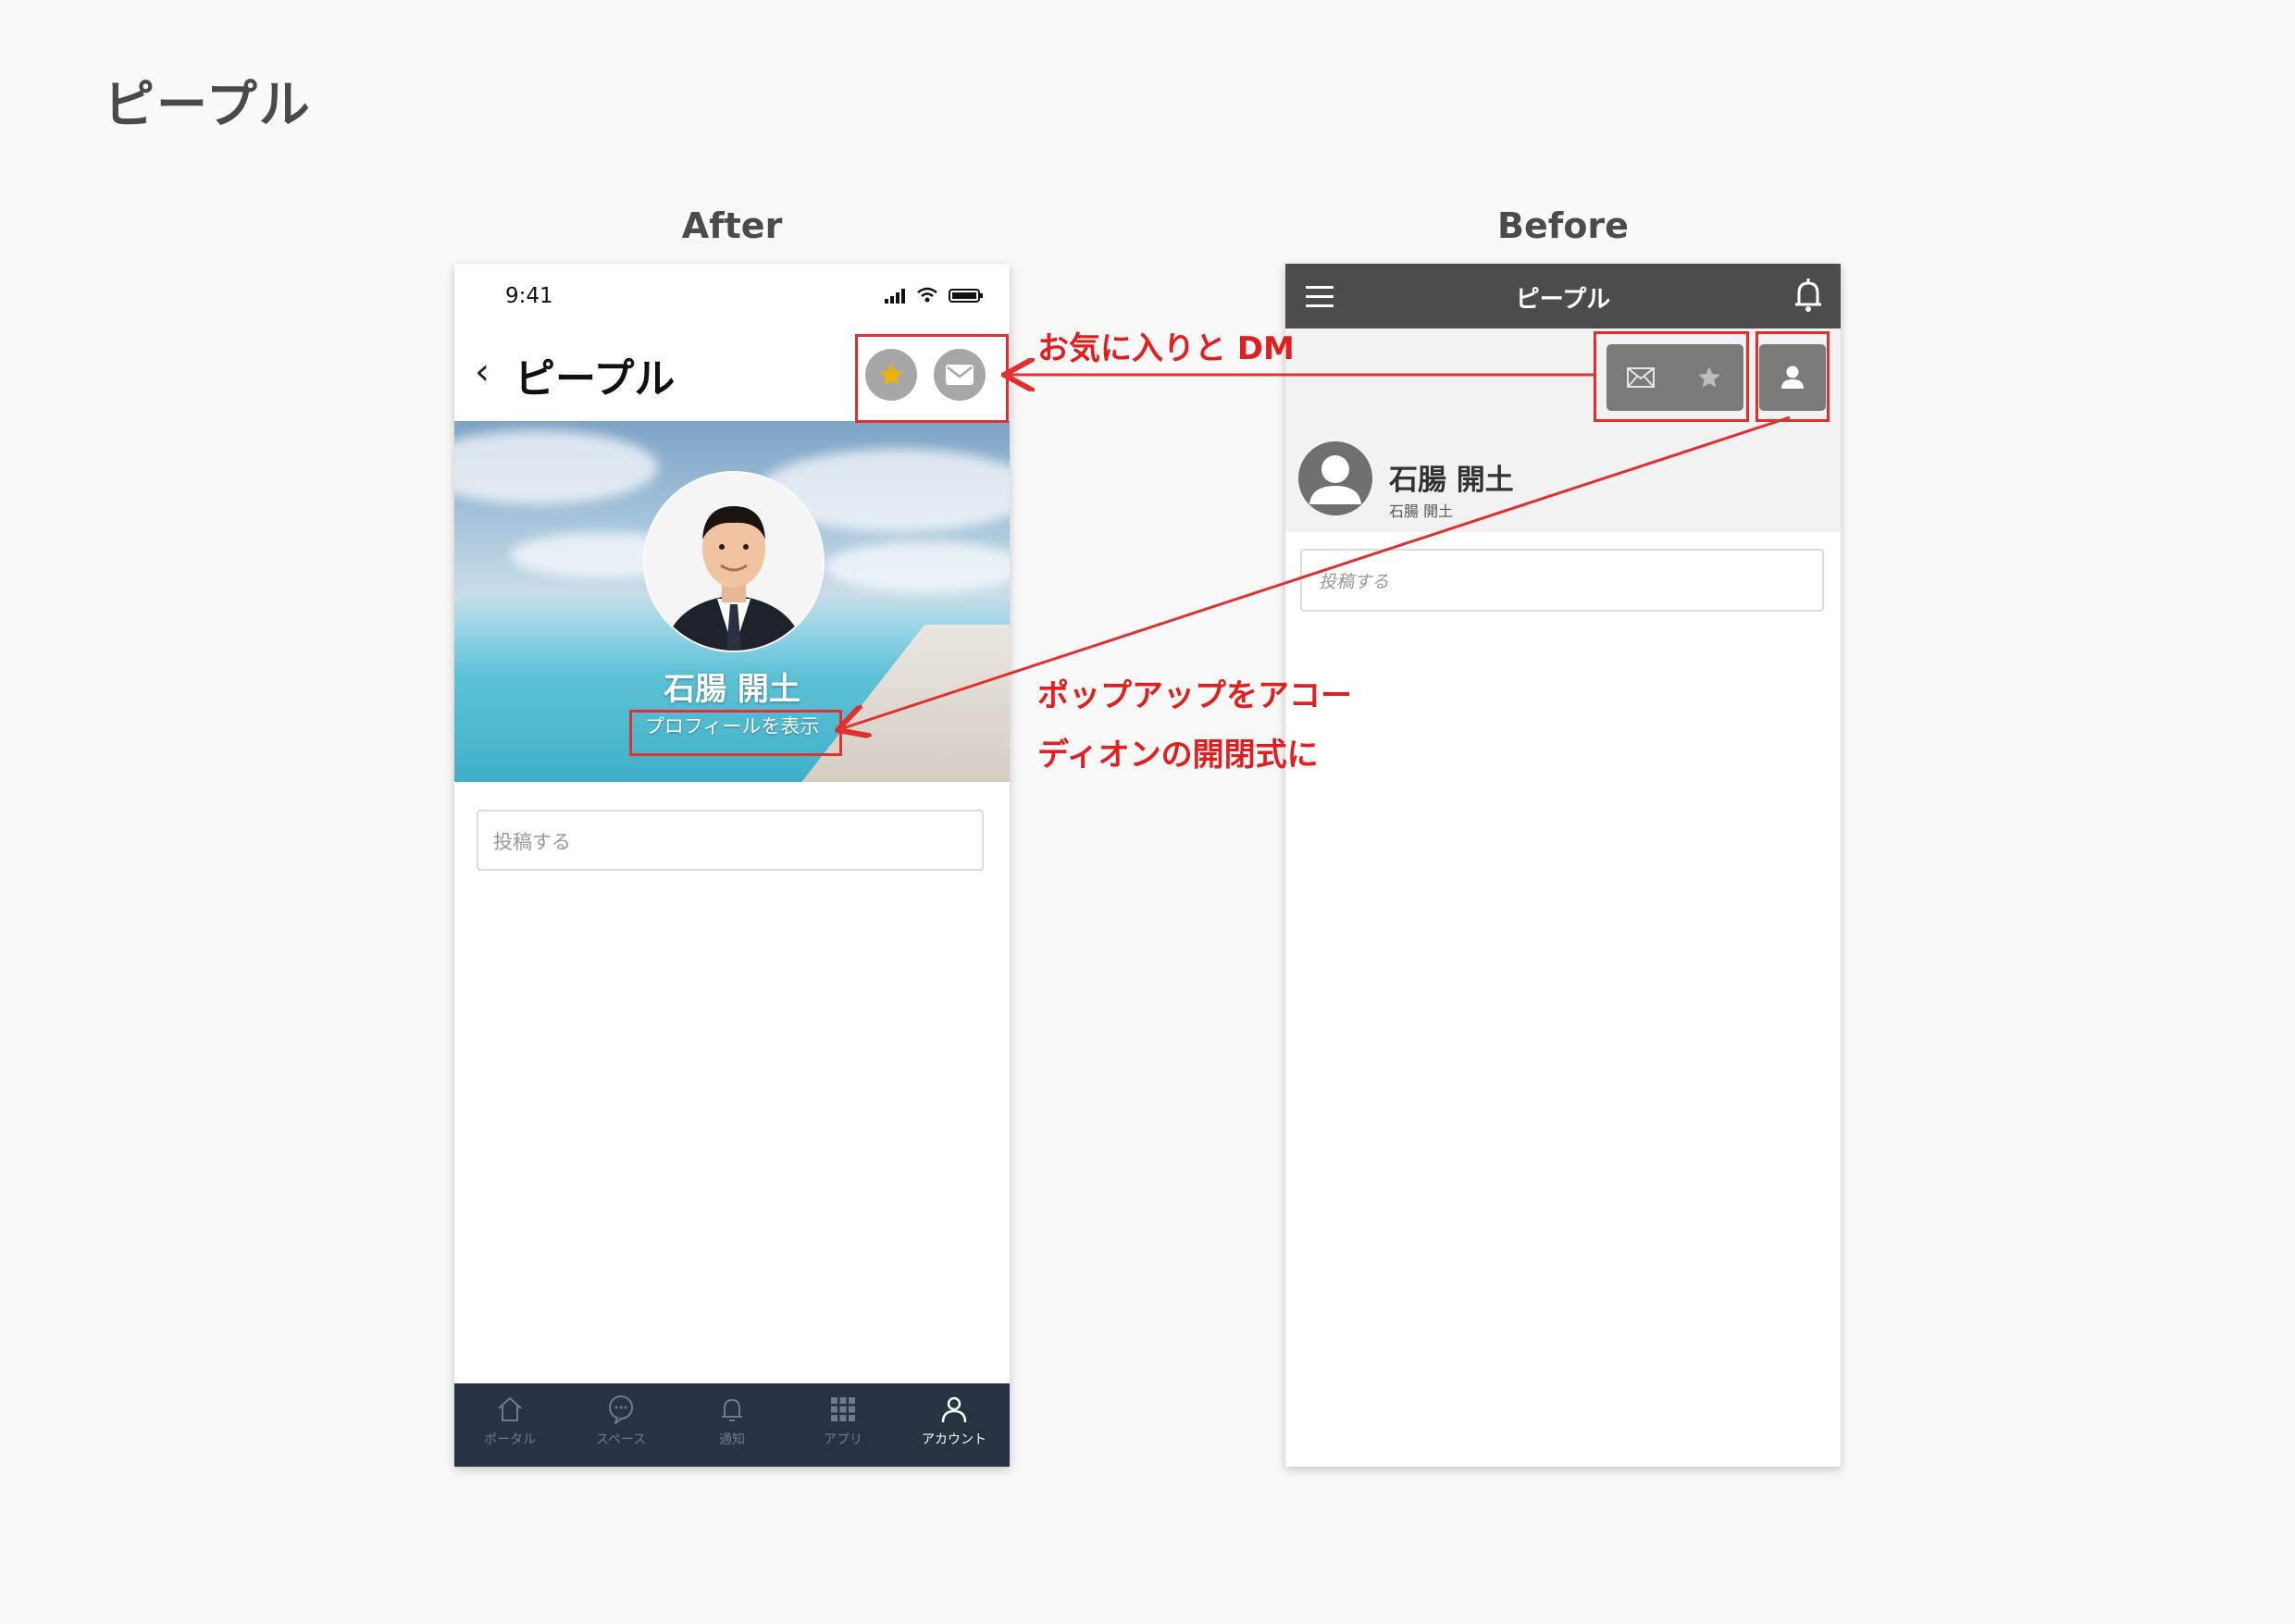  I want to click on annotation-popup-line1: ポップアップをアコー, so click(1194, 695).